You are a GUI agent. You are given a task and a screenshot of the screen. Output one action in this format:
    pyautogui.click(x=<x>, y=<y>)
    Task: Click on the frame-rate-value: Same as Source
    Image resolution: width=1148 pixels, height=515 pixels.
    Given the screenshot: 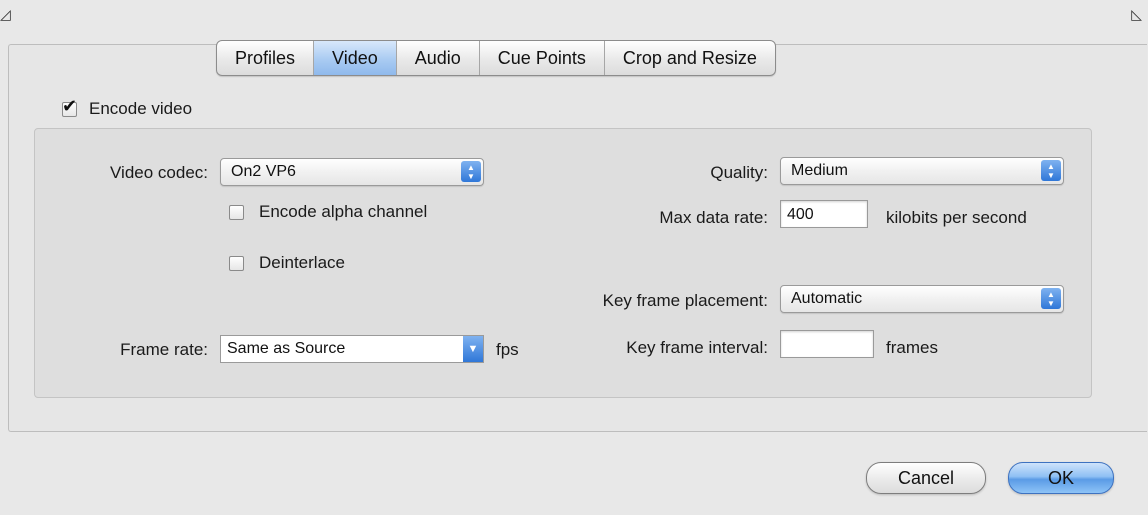 What is the action you would take?
    pyautogui.click(x=286, y=348)
    